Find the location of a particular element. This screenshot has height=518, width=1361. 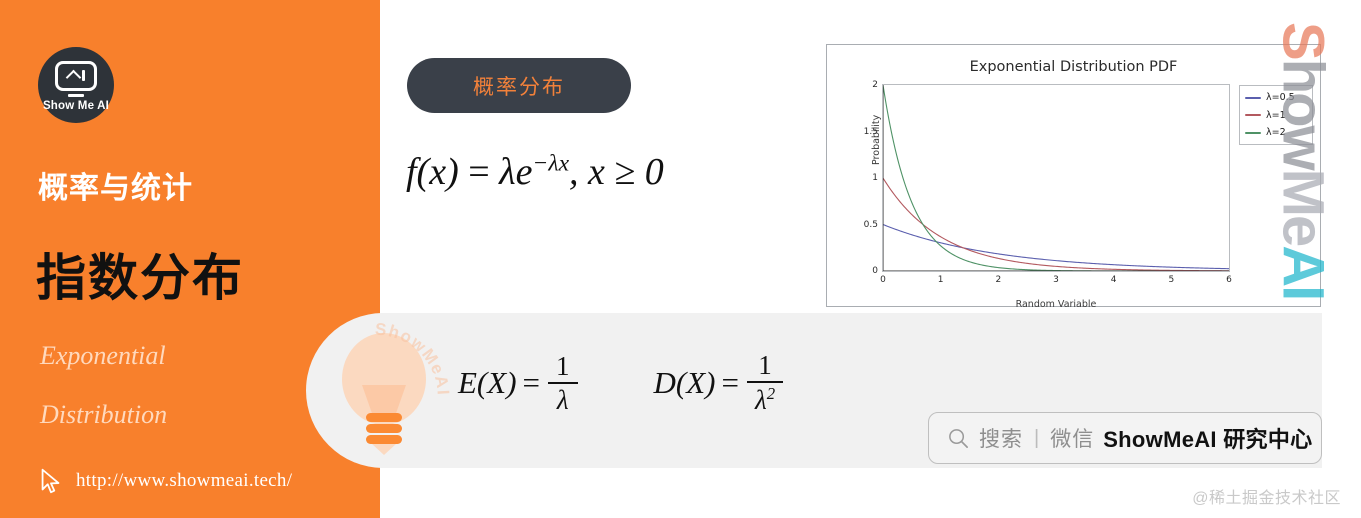

variance-fraction: 1 λ2 is located at coordinates (765, 382).